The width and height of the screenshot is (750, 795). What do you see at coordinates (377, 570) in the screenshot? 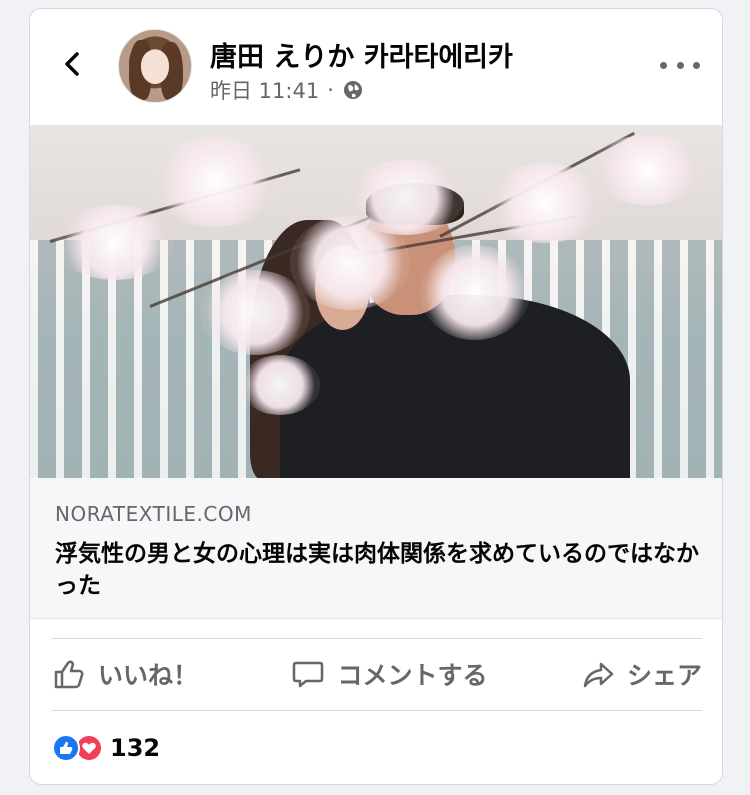
I see `link-headline: 浮気性の男と女の心理は実は肉体関係を求めているのではなかった` at bounding box center [377, 570].